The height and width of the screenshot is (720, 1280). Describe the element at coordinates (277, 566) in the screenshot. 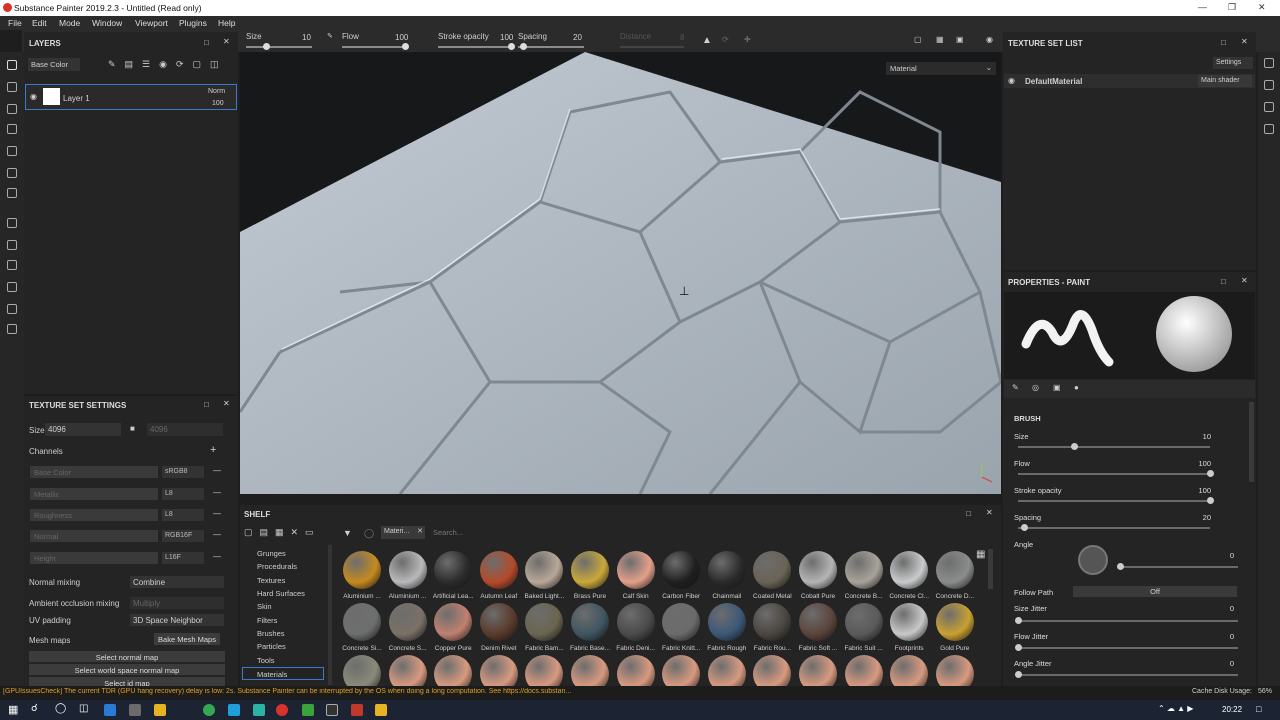

I see `shelf-category: Procedurals` at that location.